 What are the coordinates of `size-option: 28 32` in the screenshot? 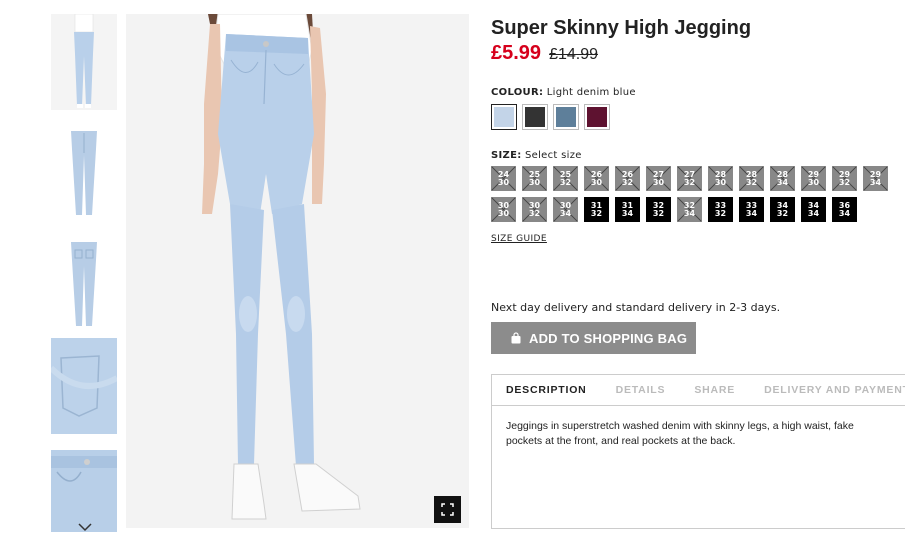 It's located at (751, 178).